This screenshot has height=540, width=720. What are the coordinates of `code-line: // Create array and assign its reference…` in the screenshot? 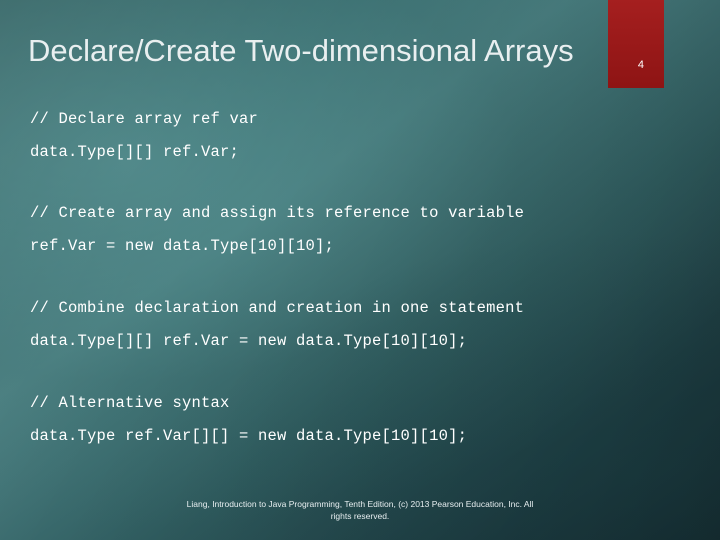 It's located at (277, 213).